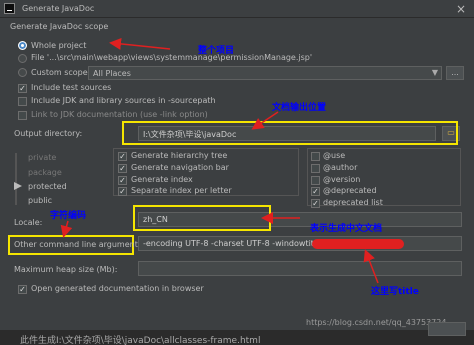  I want to click on annotation-chinese-doc: 表示生成中文文档, so click(346, 229).